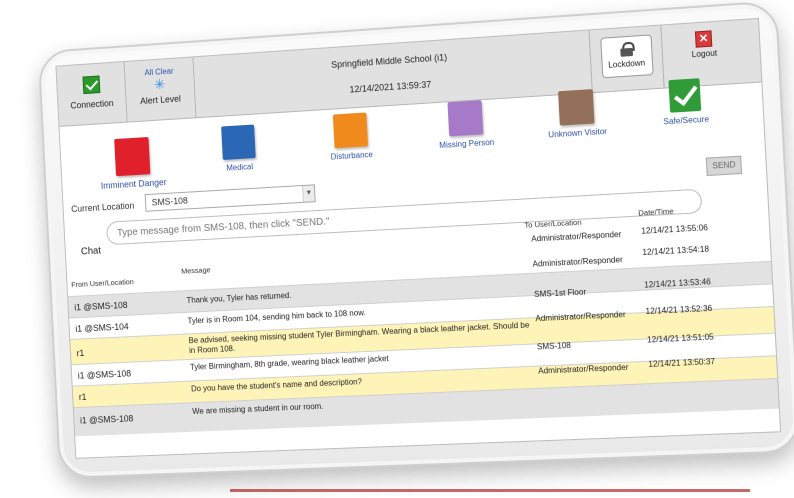 This screenshot has height=498, width=794. What do you see at coordinates (352, 156) in the screenshot?
I see `disturbance-label: Disturbance` at bounding box center [352, 156].